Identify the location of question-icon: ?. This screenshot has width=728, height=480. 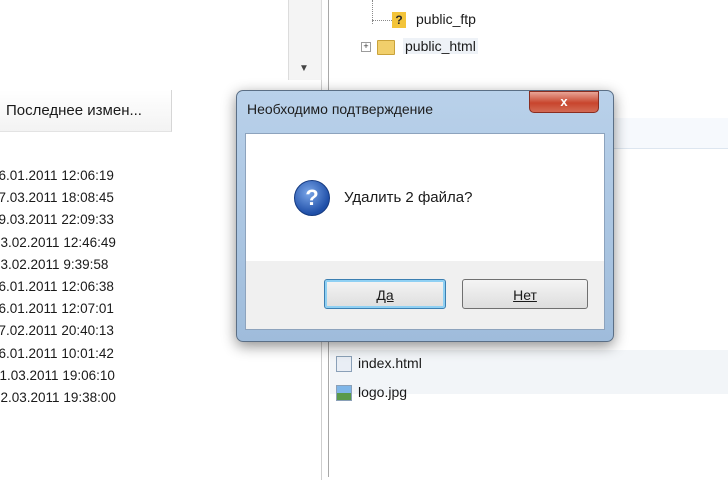
(399, 20).